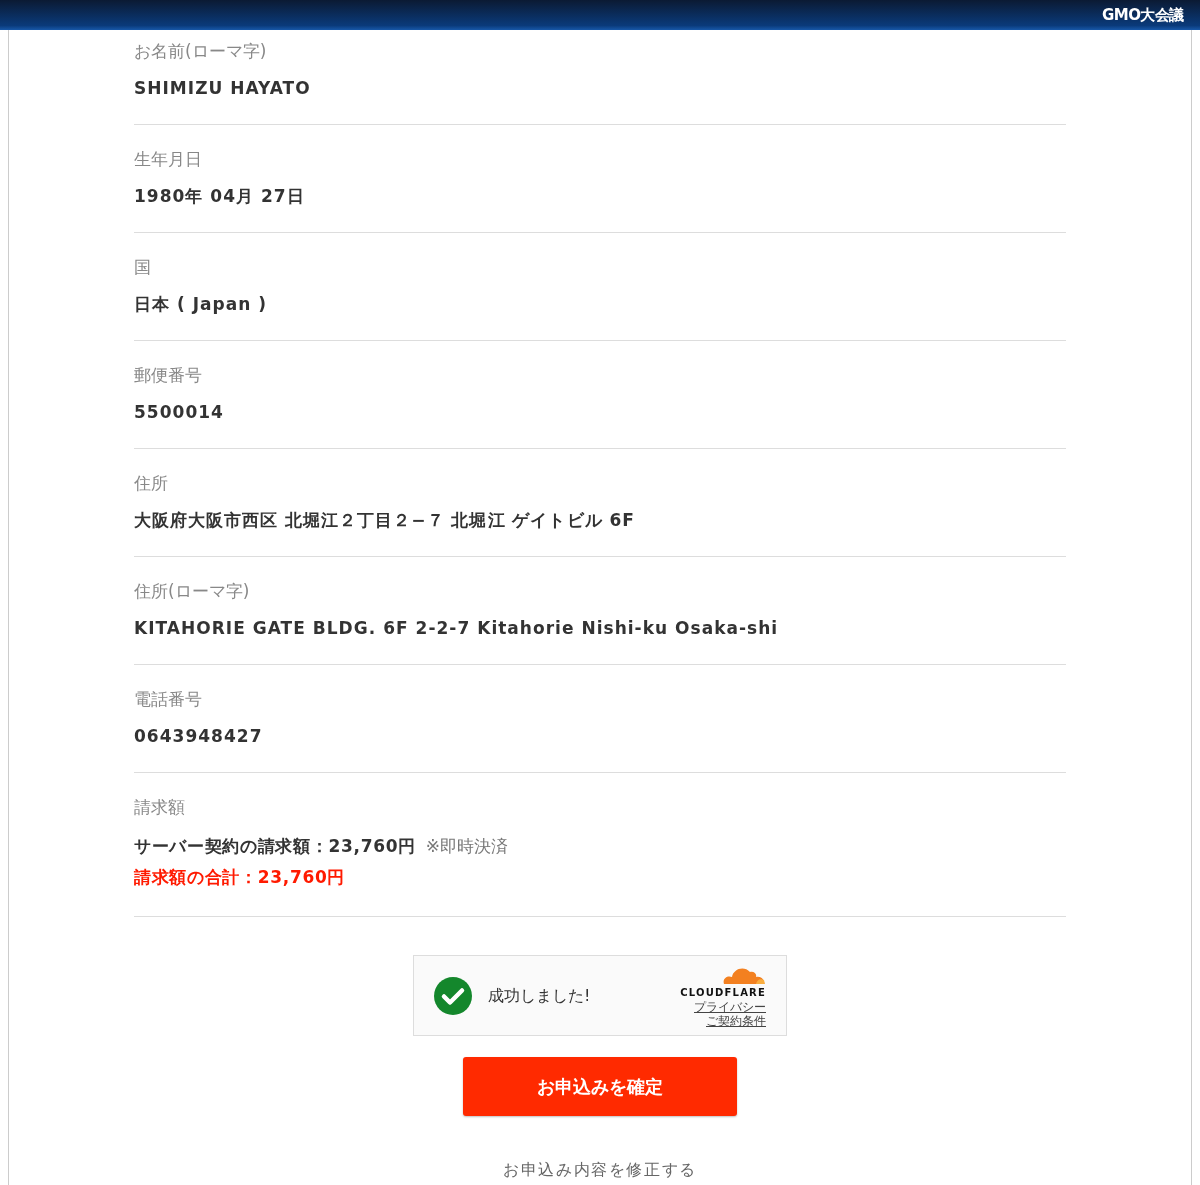 The image size is (1200, 1185). I want to click on field-value: 1980年 04月 27日, so click(220, 196).